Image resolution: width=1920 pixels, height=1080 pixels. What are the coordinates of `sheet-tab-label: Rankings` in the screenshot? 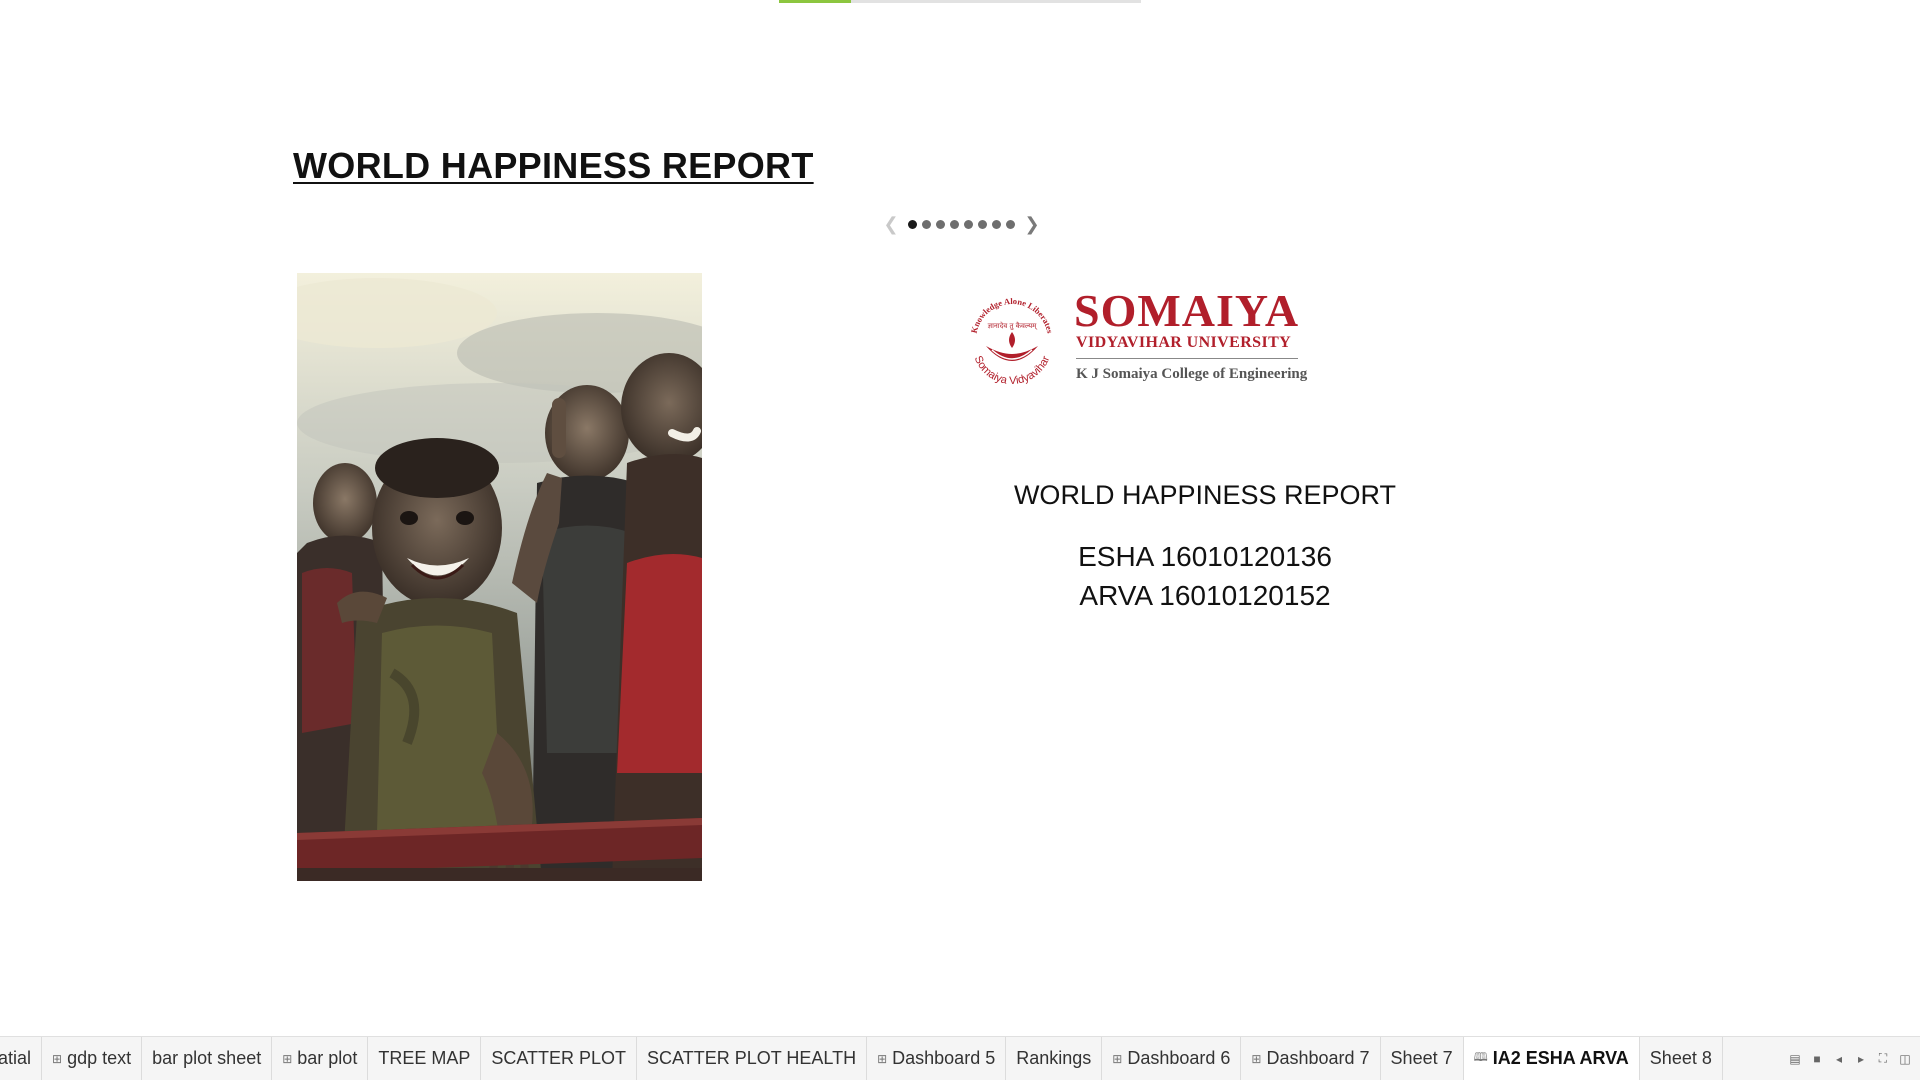 It's located at (1054, 1058).